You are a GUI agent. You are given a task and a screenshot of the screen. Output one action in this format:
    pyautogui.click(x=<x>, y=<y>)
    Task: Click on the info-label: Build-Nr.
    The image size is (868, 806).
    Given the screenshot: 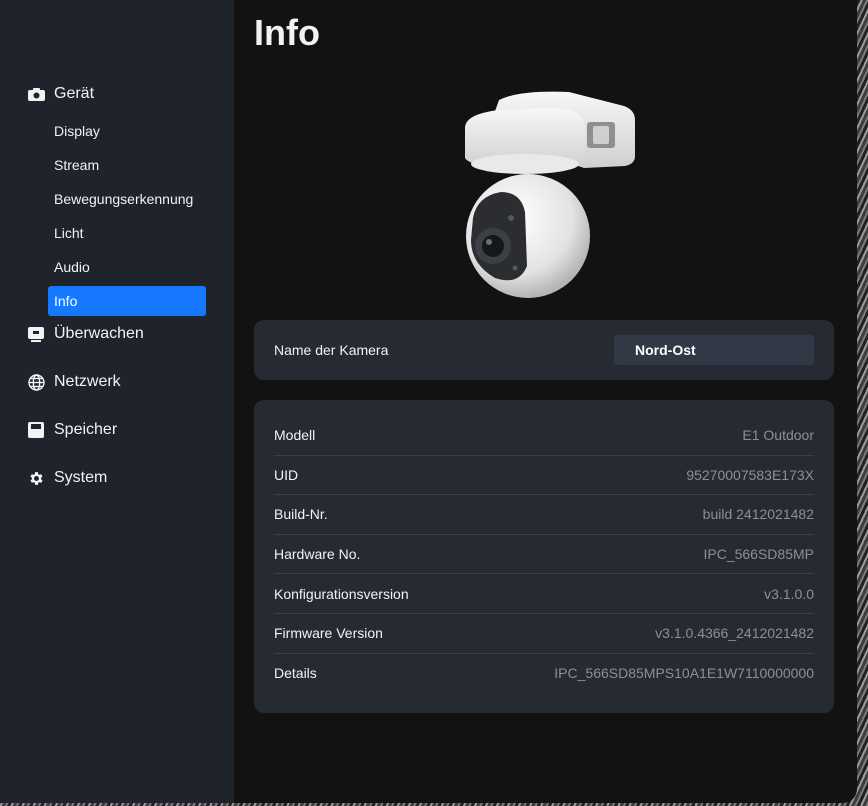 What is the action you would take?
    pyautogui.click(x=301, y=514)
    